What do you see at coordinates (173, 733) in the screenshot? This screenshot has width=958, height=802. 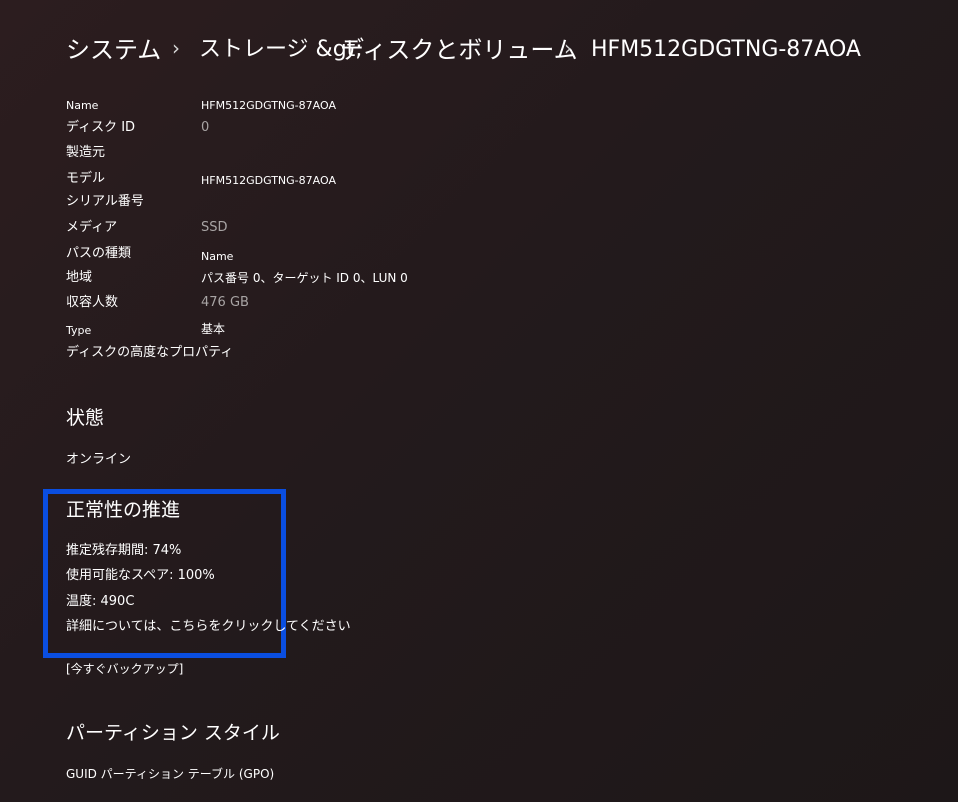 I see `partition-style-heading: パーティション スタイル` at bounding box center [173, 733].